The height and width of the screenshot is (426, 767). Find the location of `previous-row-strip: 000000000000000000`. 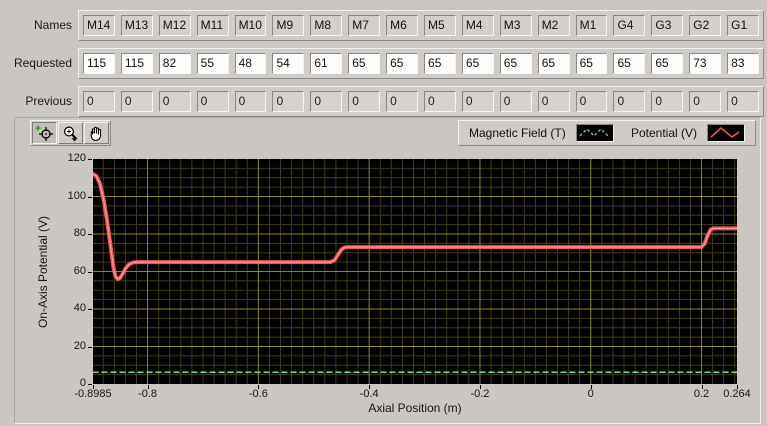

previous-row-strip: 000000000000000000 is located at coordinates (421, 101).